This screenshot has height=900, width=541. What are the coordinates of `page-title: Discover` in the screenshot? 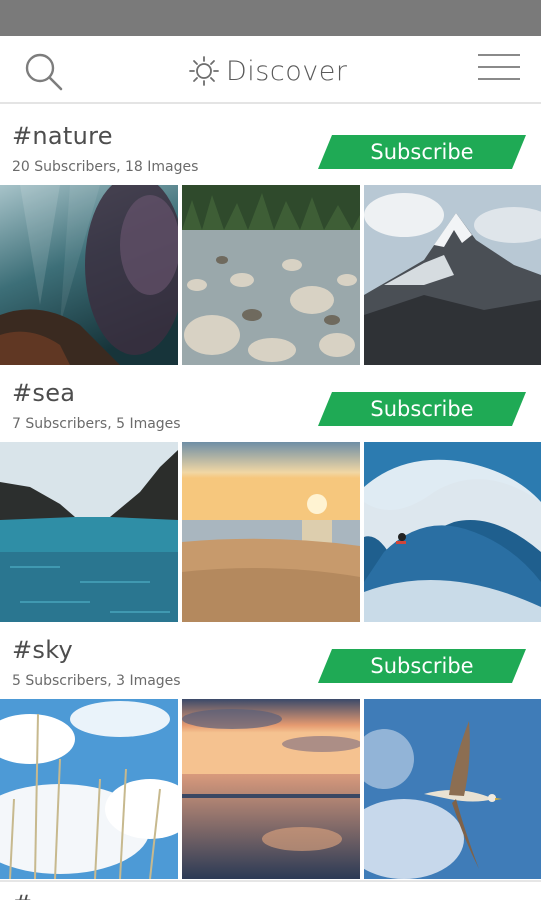 It's located at (287, 71).